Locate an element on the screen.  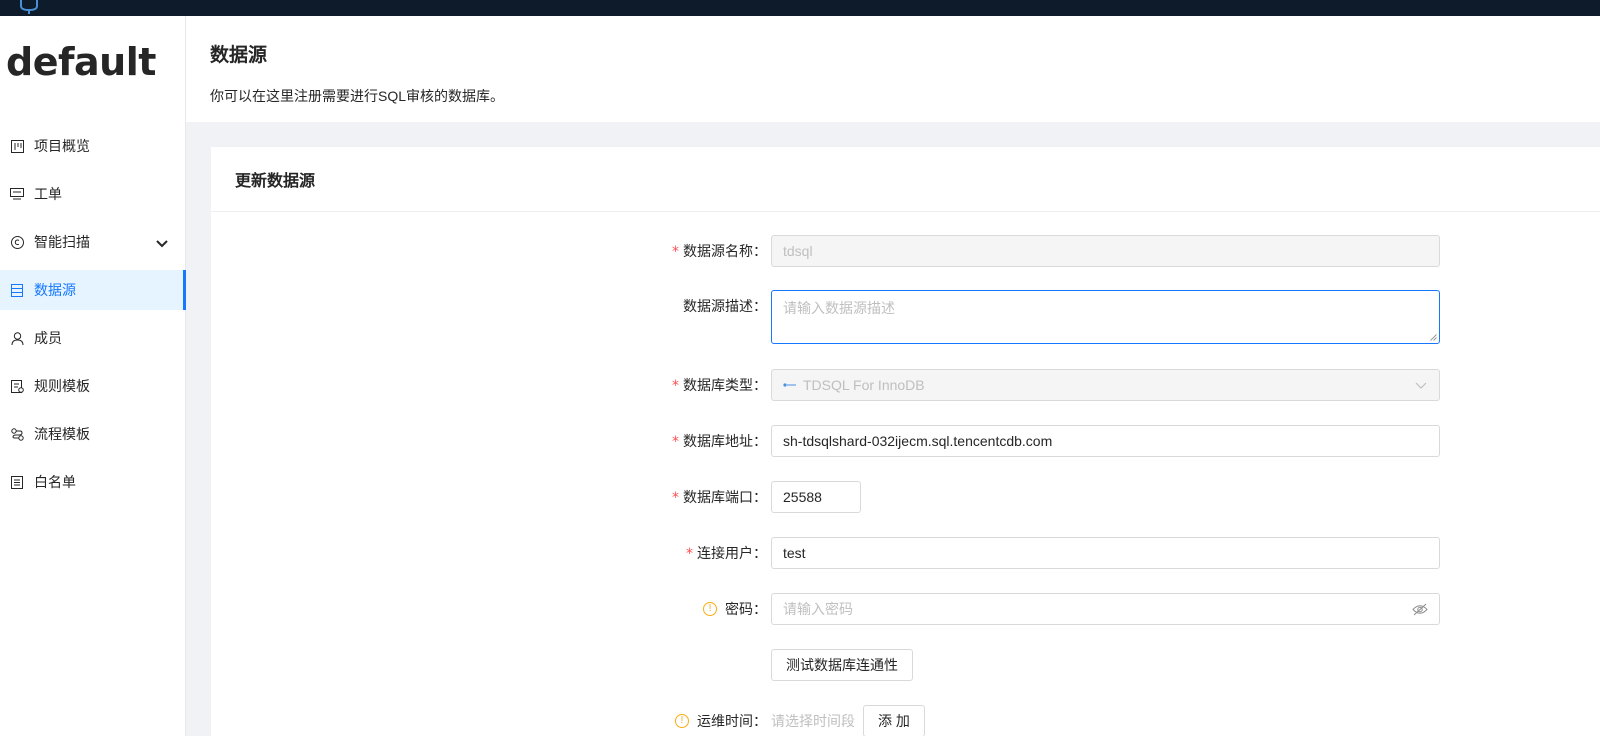
page-title: 数据源 is located at coordinates (239, 55).